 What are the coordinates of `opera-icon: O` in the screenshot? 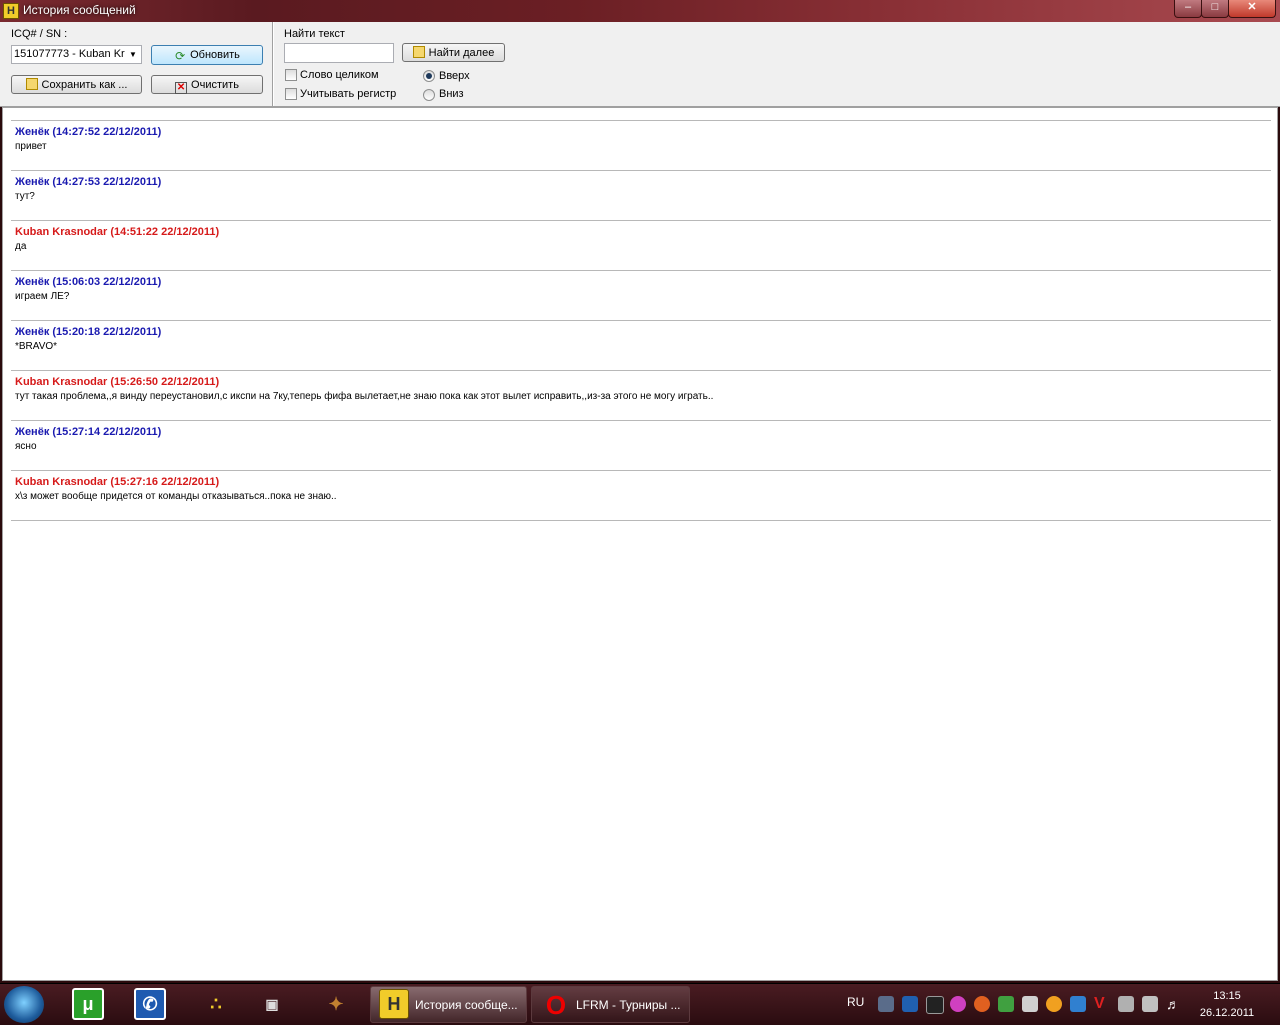 It's located at (556, 1005).